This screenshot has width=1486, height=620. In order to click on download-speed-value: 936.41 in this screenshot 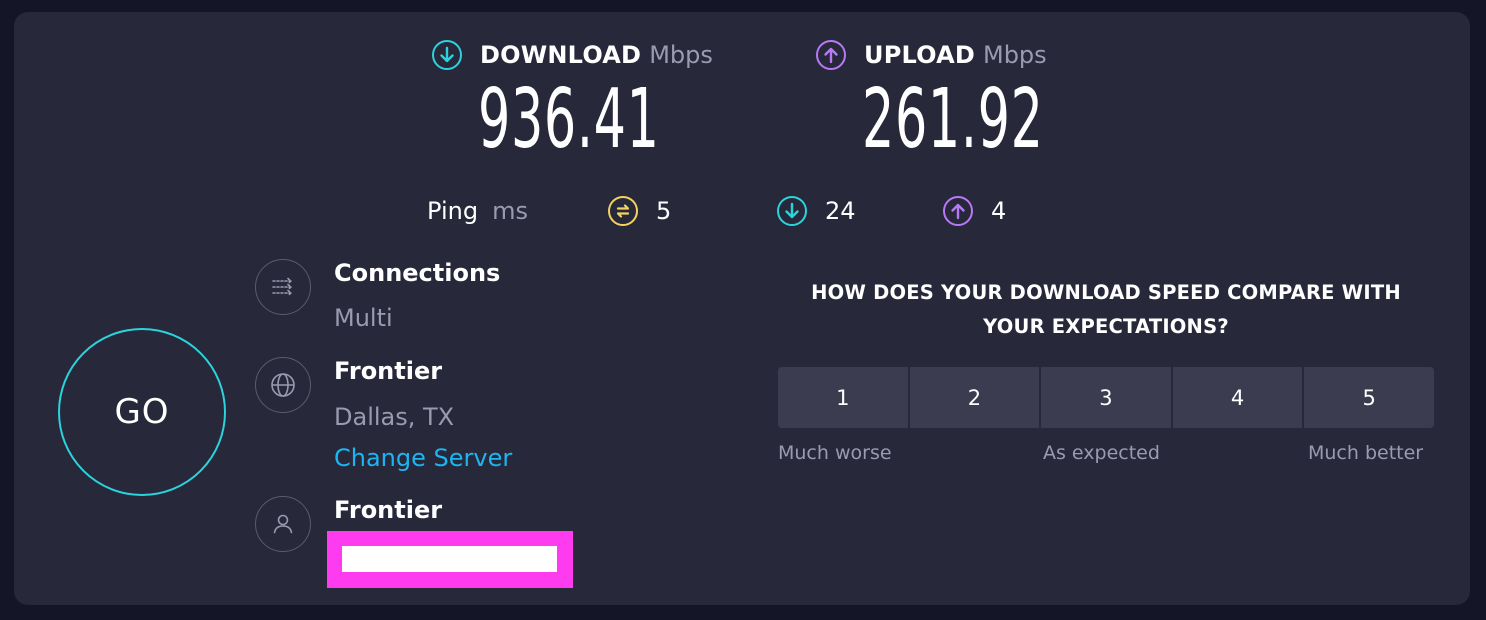, I will do `click(569, 119)`.